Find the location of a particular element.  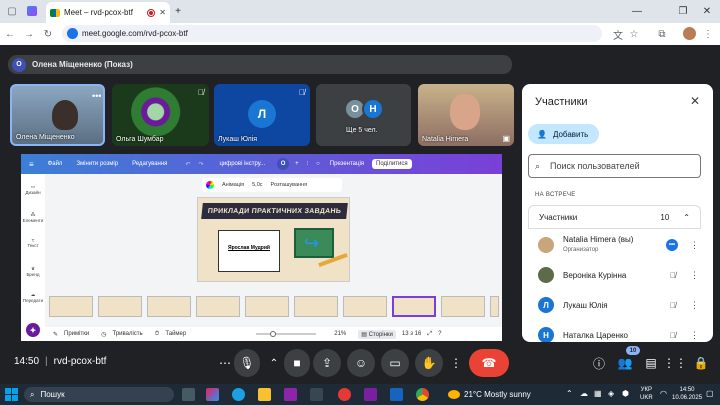

canva-magic-icon: ✦ is located at coordinates (33, 330).